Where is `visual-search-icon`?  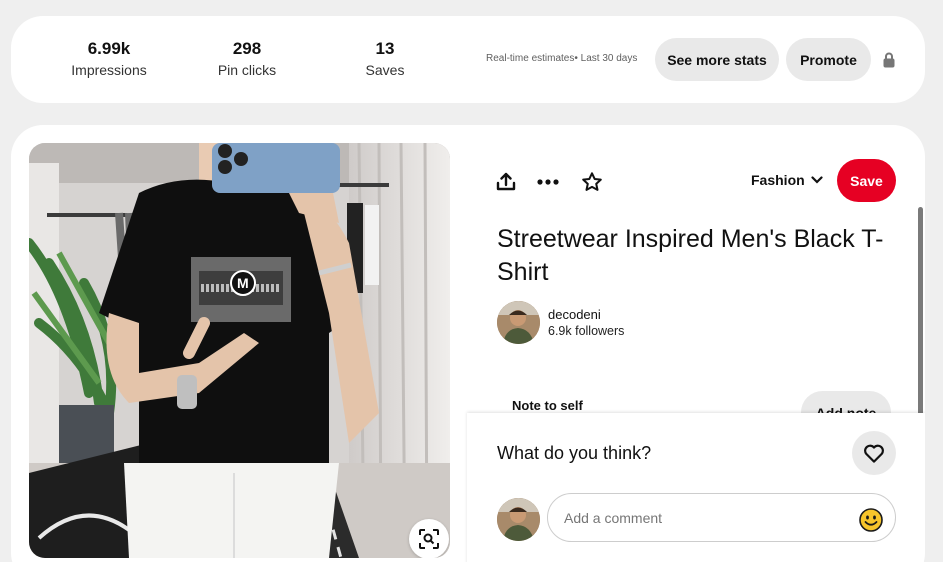
visual-search-icon is located at coordinates (429, 539).